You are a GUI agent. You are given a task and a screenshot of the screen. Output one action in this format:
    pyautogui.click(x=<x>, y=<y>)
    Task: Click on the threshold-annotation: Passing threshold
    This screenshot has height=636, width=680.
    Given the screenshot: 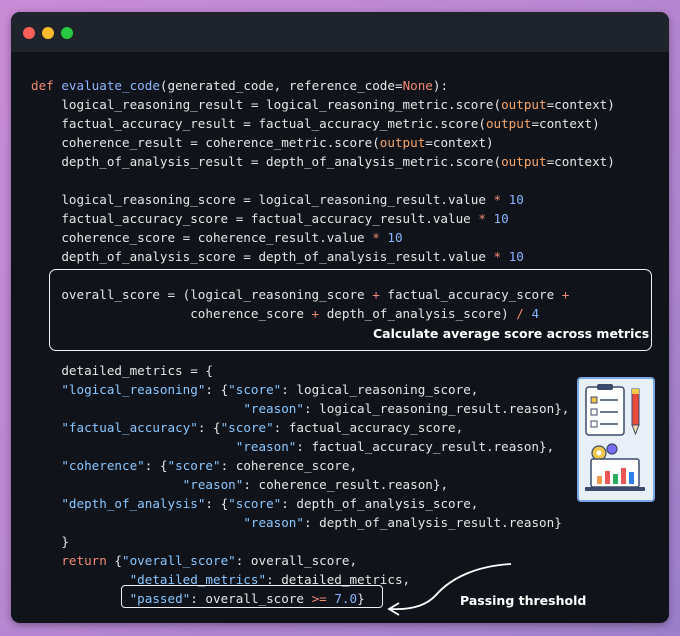 What is the action you would take?
    pyautogui.click(x=523, y=600)
    